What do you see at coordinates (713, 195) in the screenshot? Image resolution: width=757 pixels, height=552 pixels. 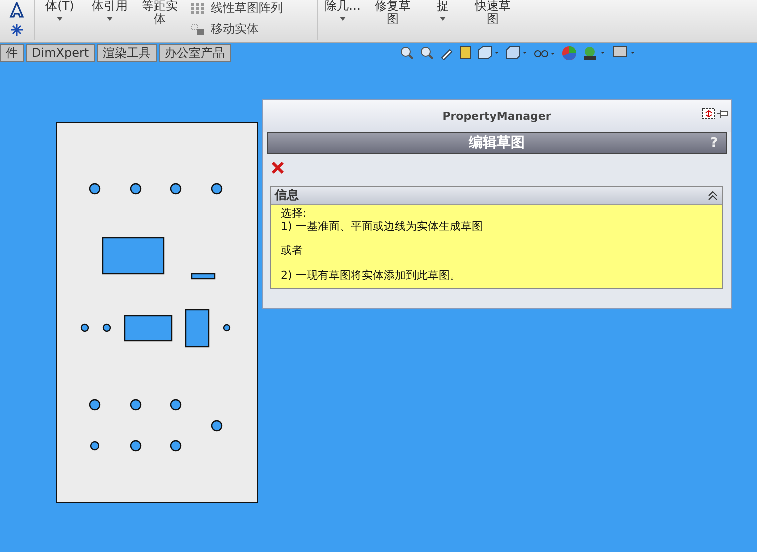 I see `chevron-up-icon` at bounding box center [713, 195].